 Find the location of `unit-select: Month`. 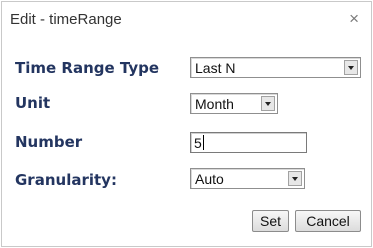

unit-select: Month is located at coordinates (234, 103).